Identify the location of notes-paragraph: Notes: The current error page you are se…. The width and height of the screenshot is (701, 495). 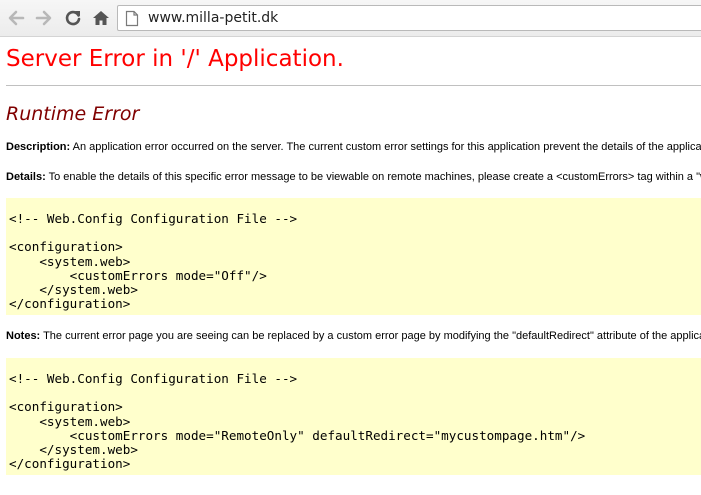
(353, 336).